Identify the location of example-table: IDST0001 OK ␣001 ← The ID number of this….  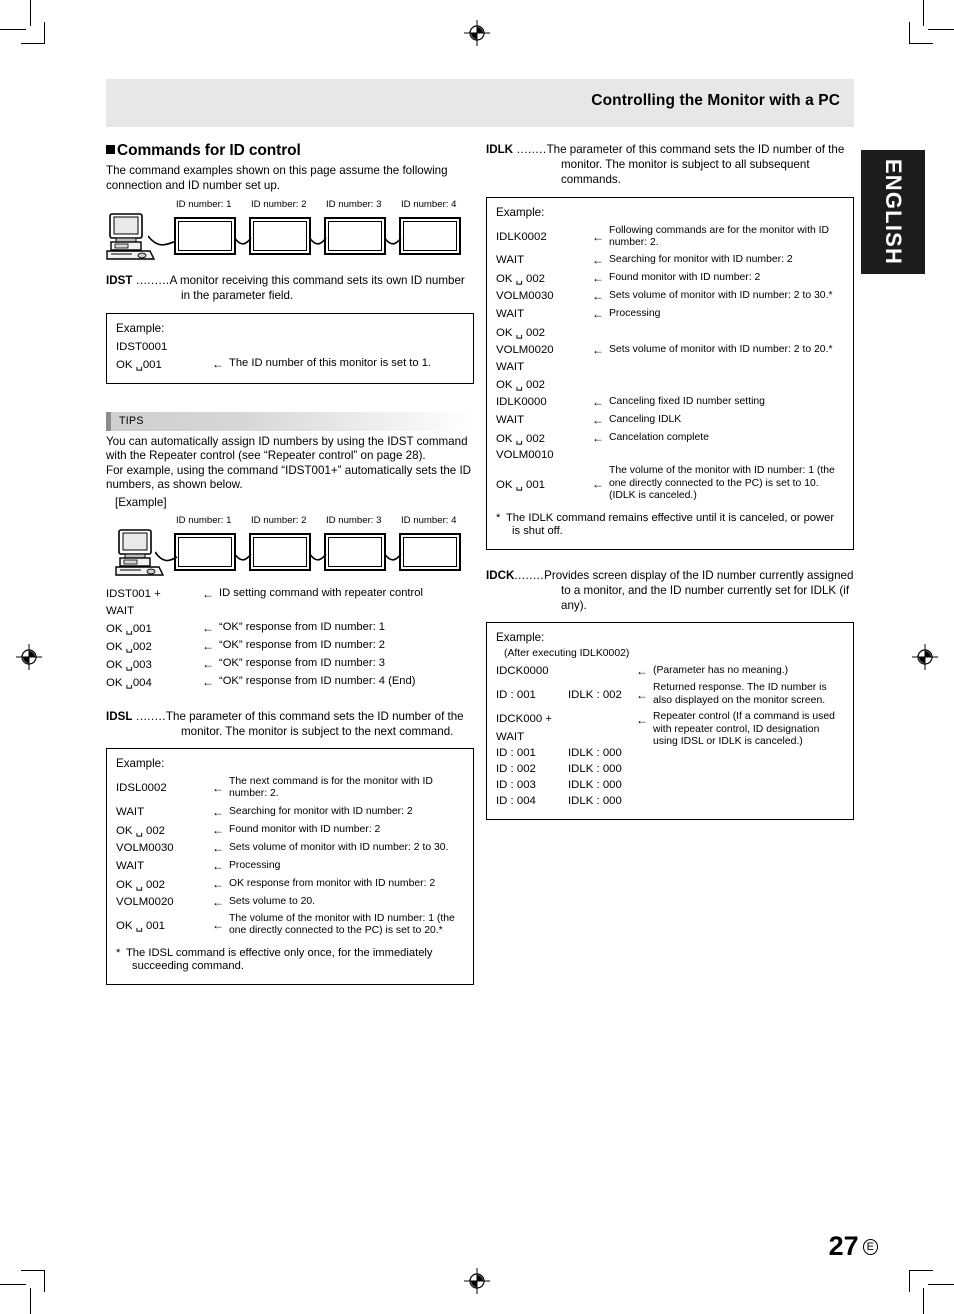
(290, 356).